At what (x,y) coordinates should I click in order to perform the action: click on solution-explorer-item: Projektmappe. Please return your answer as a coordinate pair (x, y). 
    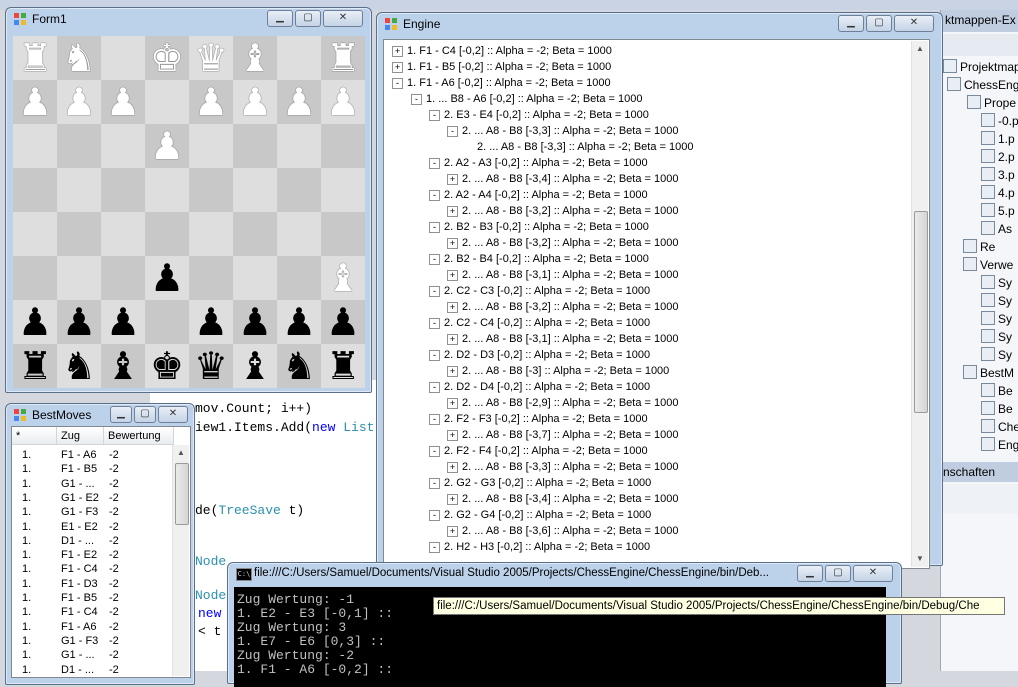
    Looking at the image, I should click on (980, 67).